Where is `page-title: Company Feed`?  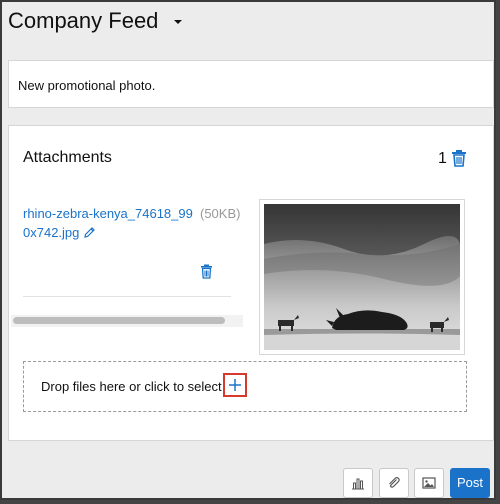
page-title: Company Feed is located at coordinates (83, 21).